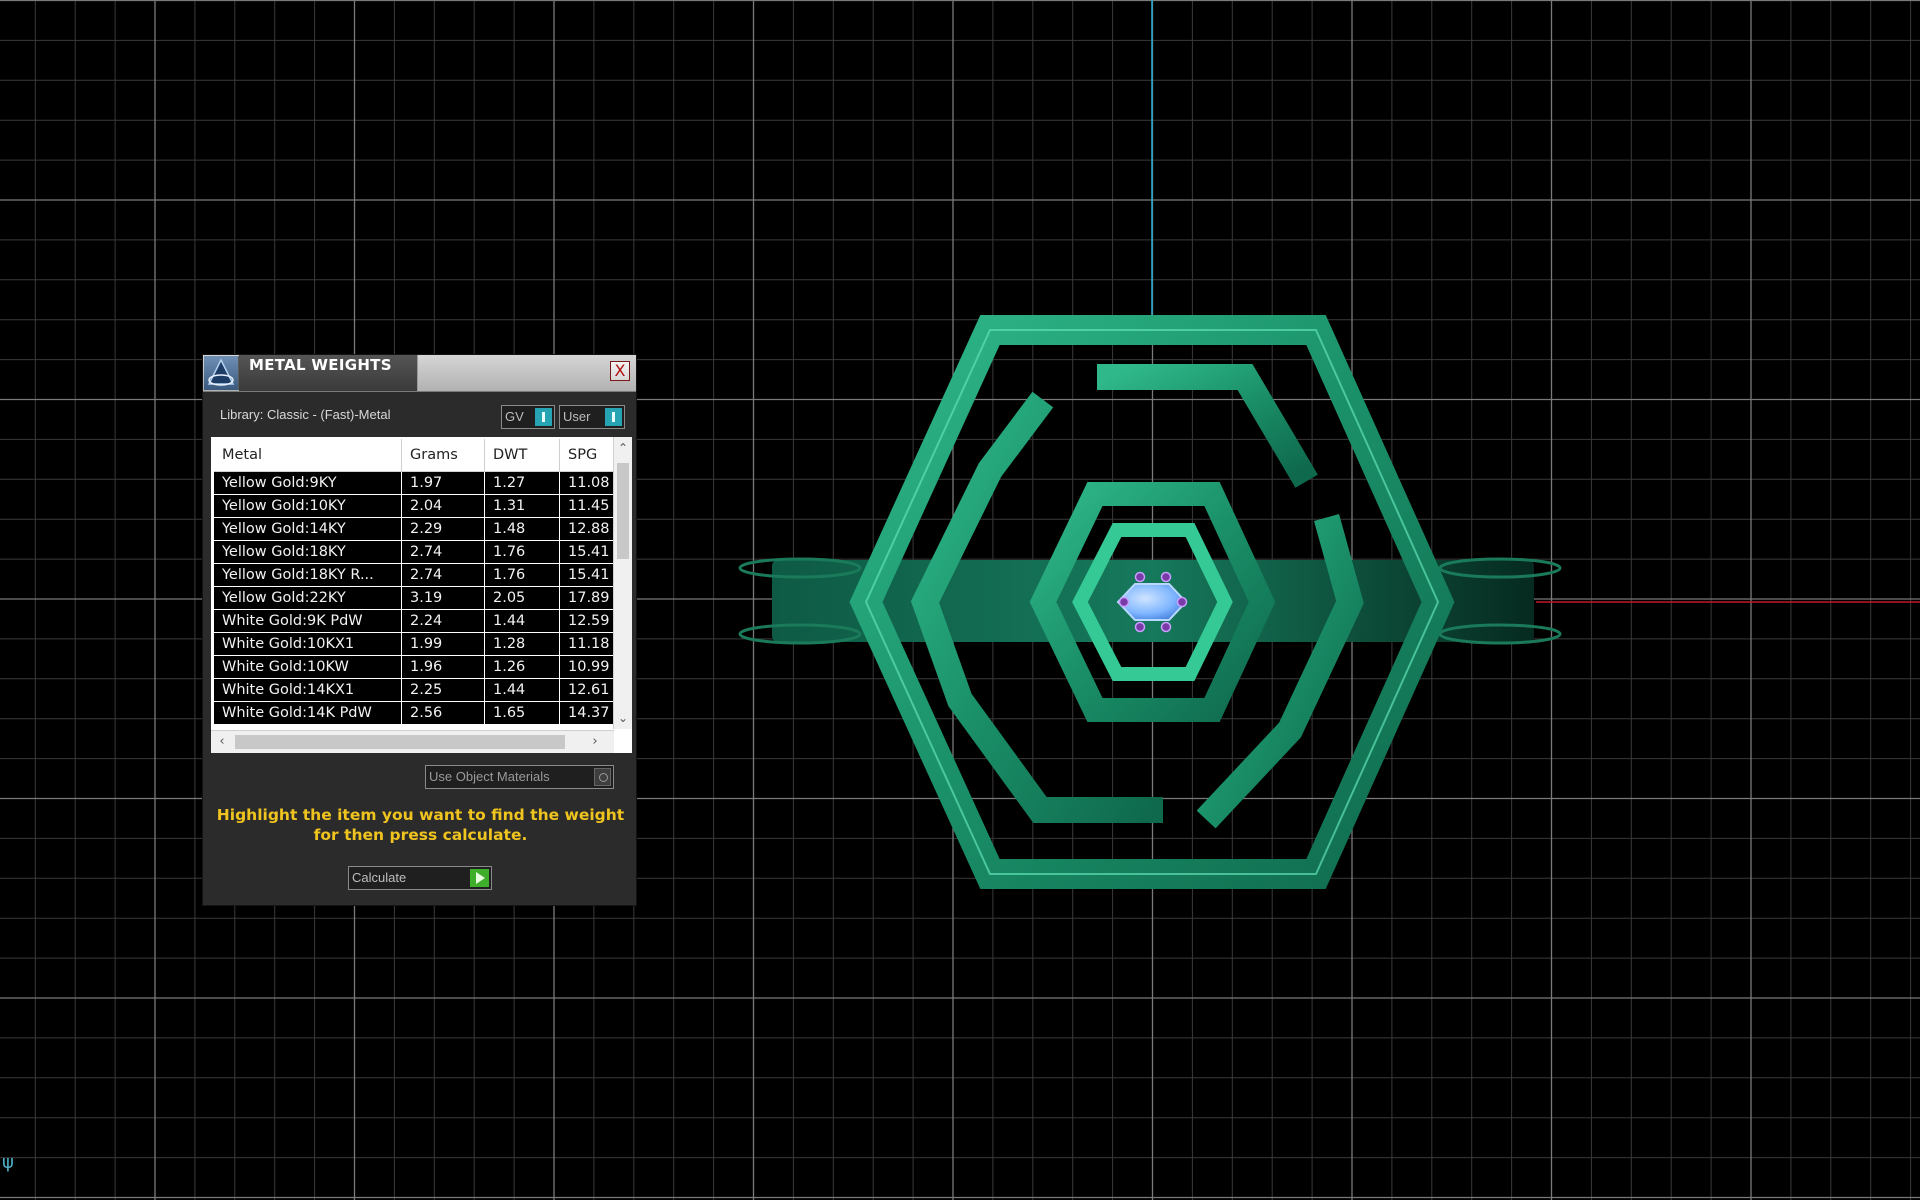 The height and width of the screenshot is (1200, 1920). Describe the element at coordinates (587, 667) in the screenshot. I see `cell-spg: 10.99` at that location.